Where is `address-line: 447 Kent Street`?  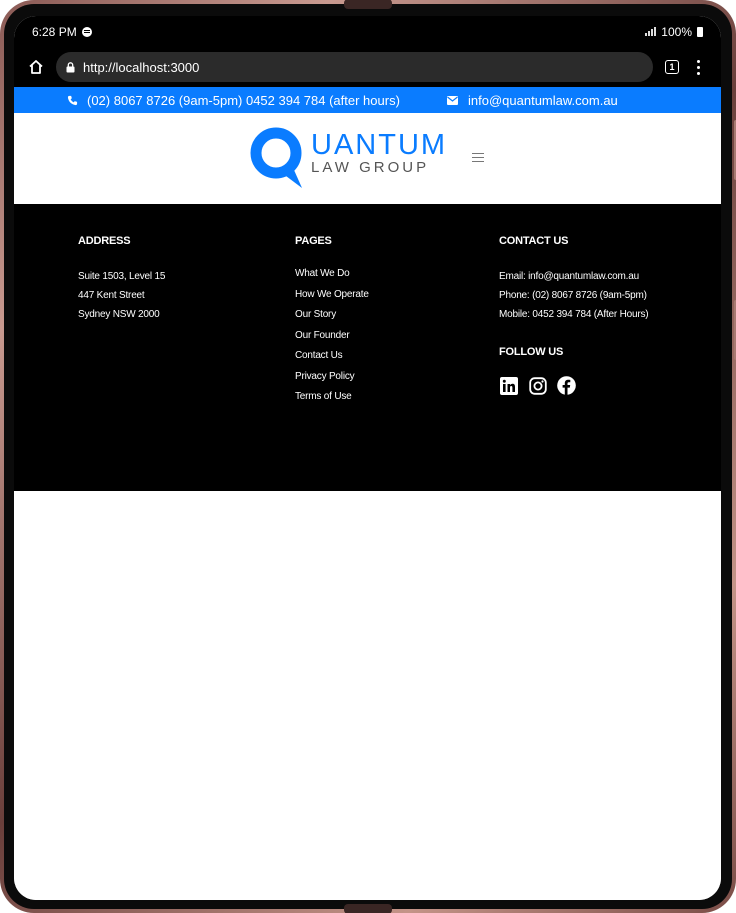 address-line: 447 Kent Street is located at coordinates (111, 295).